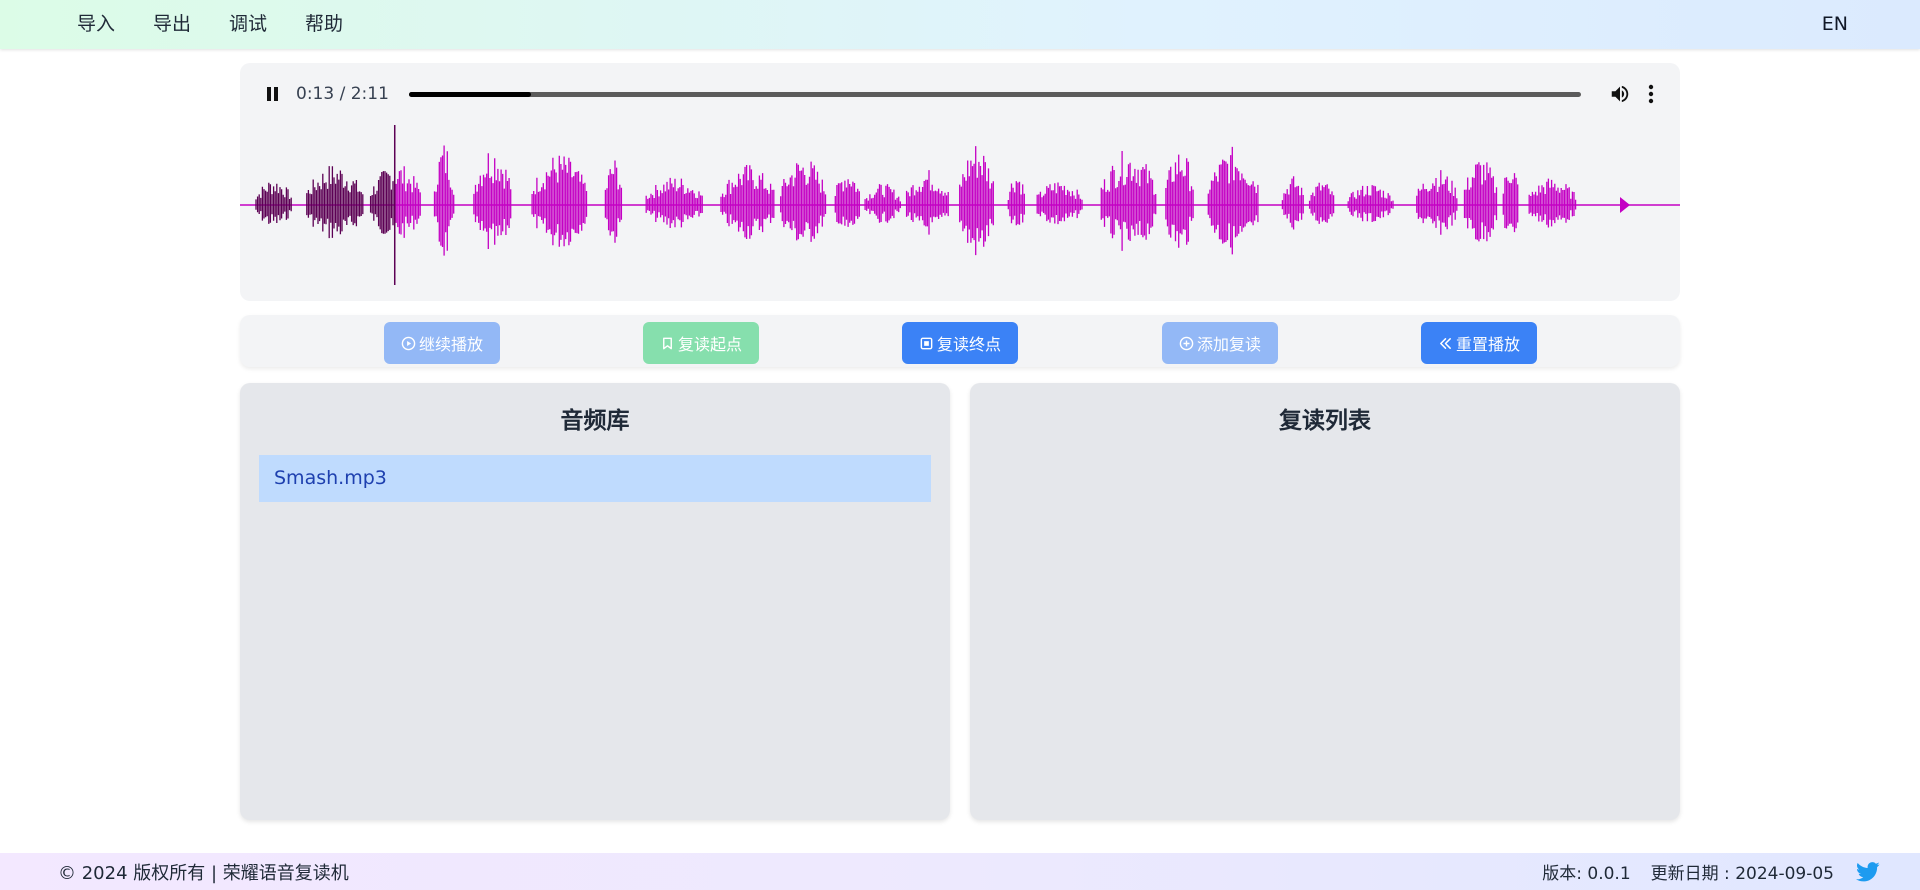 The image size is (1920, 890). Describe the element at coordinates (1742, 874) in the screenshot. I see `update-date-text: 更新日期 : 2024-09-05` at that location.